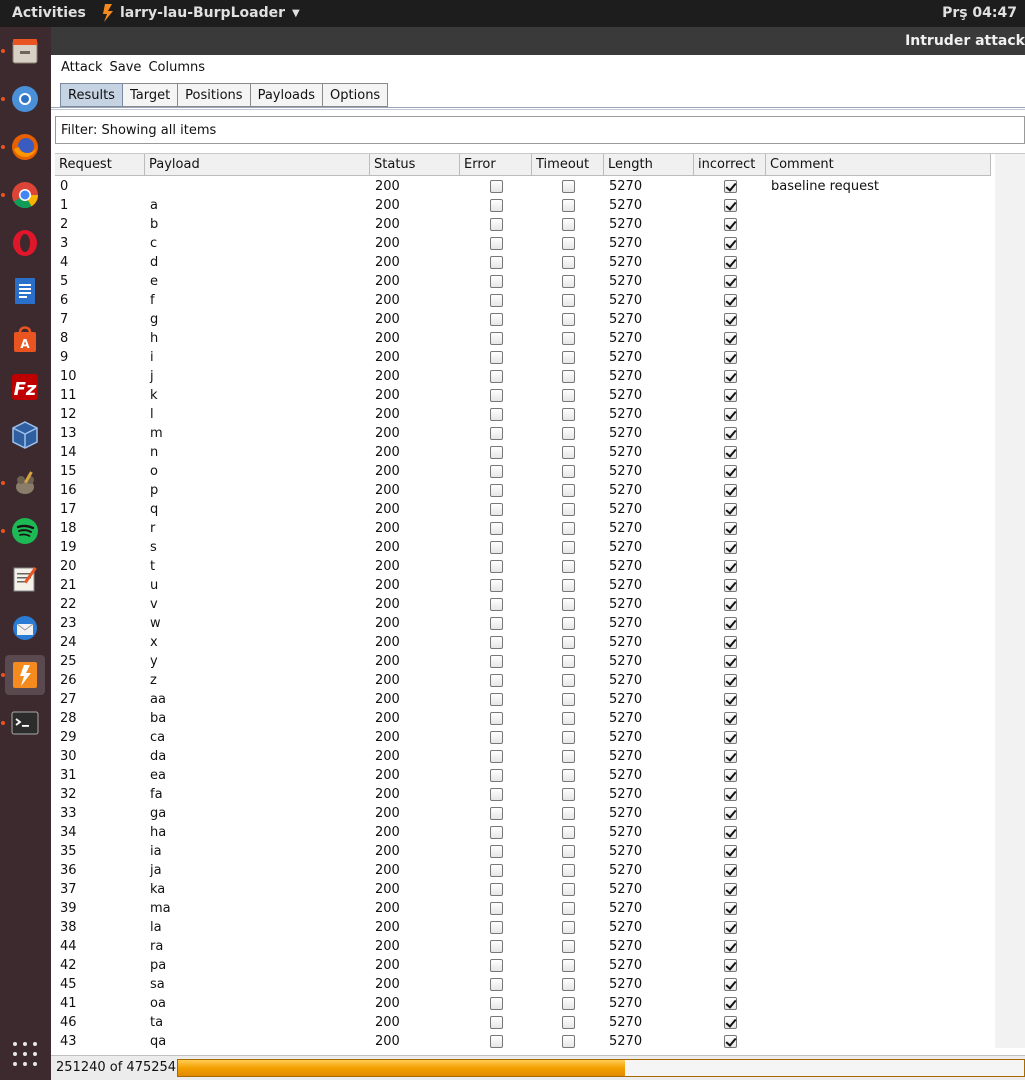  Describe the element at coordinates (25, 387) in the screenshot. I see `dock-filezilla-launcher: Fz` at that location.